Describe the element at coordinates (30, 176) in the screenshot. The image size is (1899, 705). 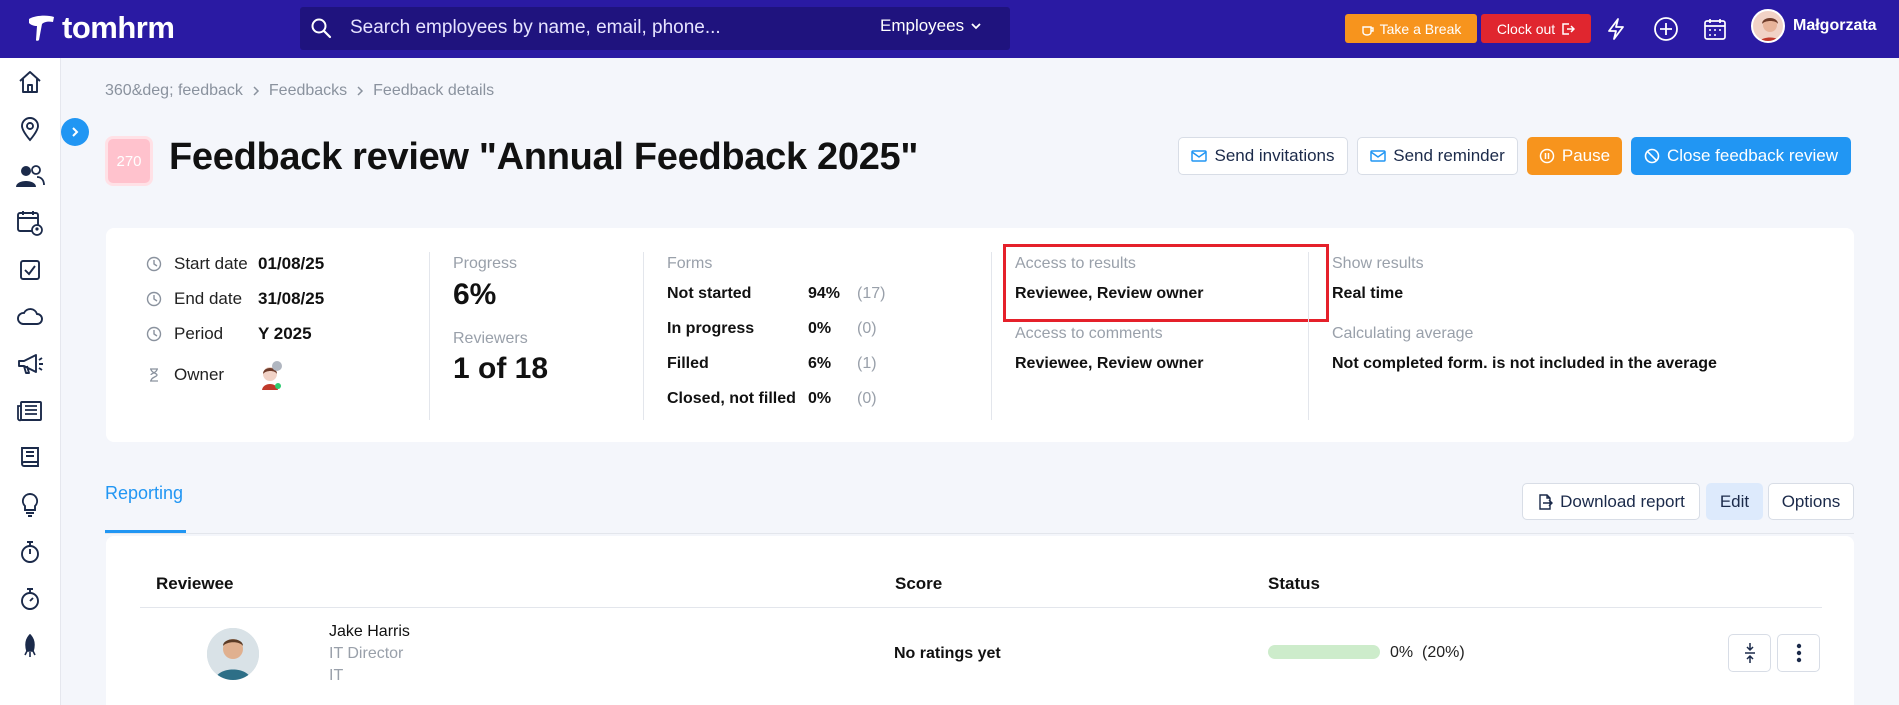
I see `people-icon` at that location.